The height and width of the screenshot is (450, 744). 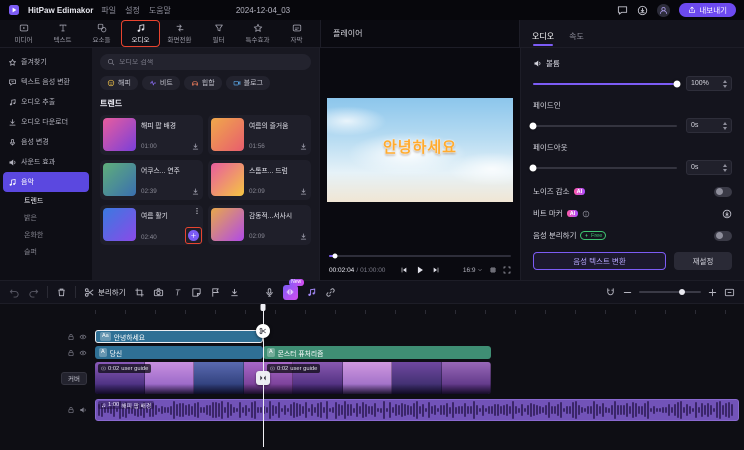 What do you see at coordinates (420, 256) in the screenshot?
I see `seek-bar` at bounding box center [420, 256].